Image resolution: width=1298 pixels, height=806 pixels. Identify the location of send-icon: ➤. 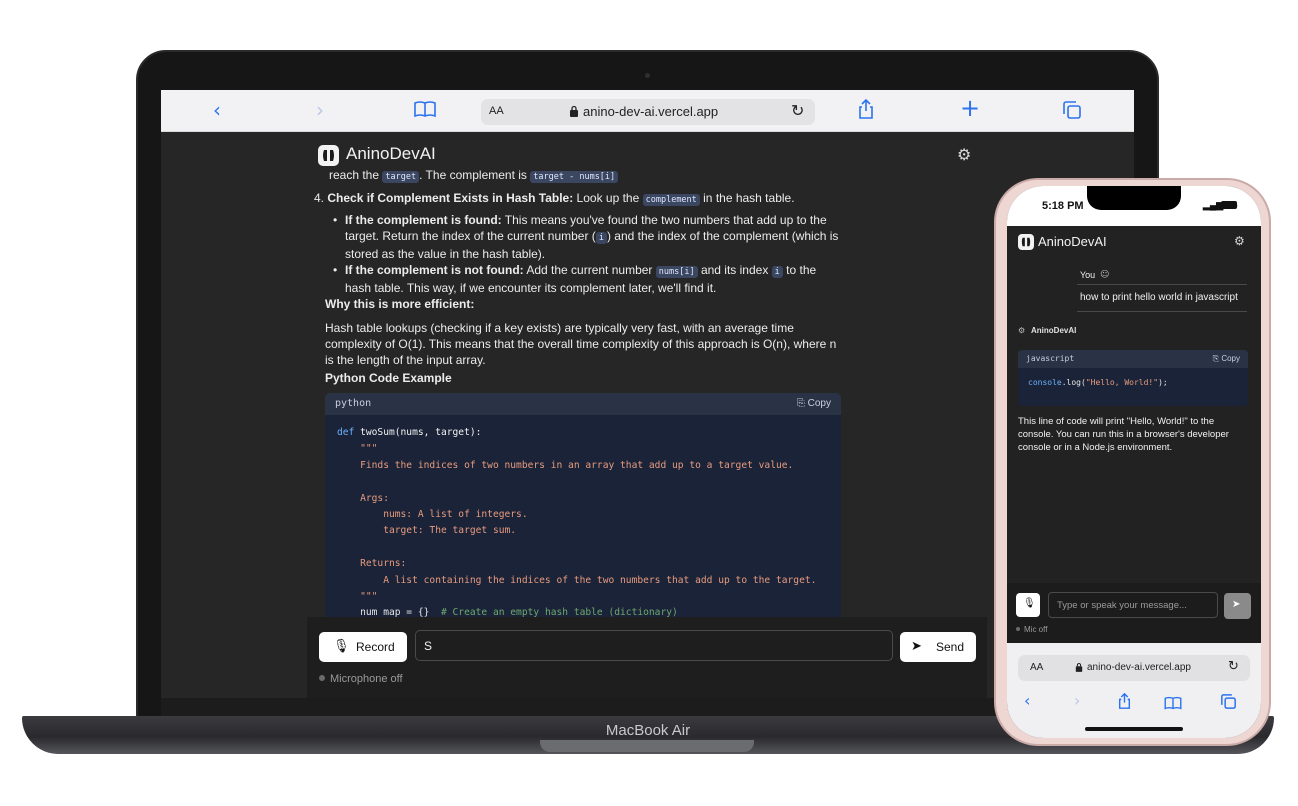
(916, 646).